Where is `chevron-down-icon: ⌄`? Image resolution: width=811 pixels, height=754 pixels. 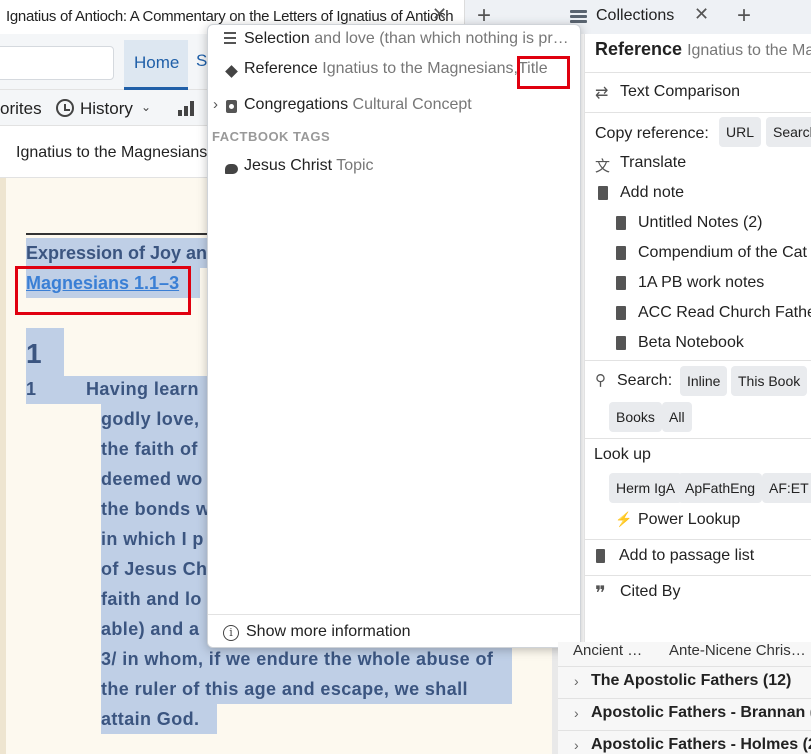
chevron-down-icon: ⌄ is located at coordinates (146, 107).